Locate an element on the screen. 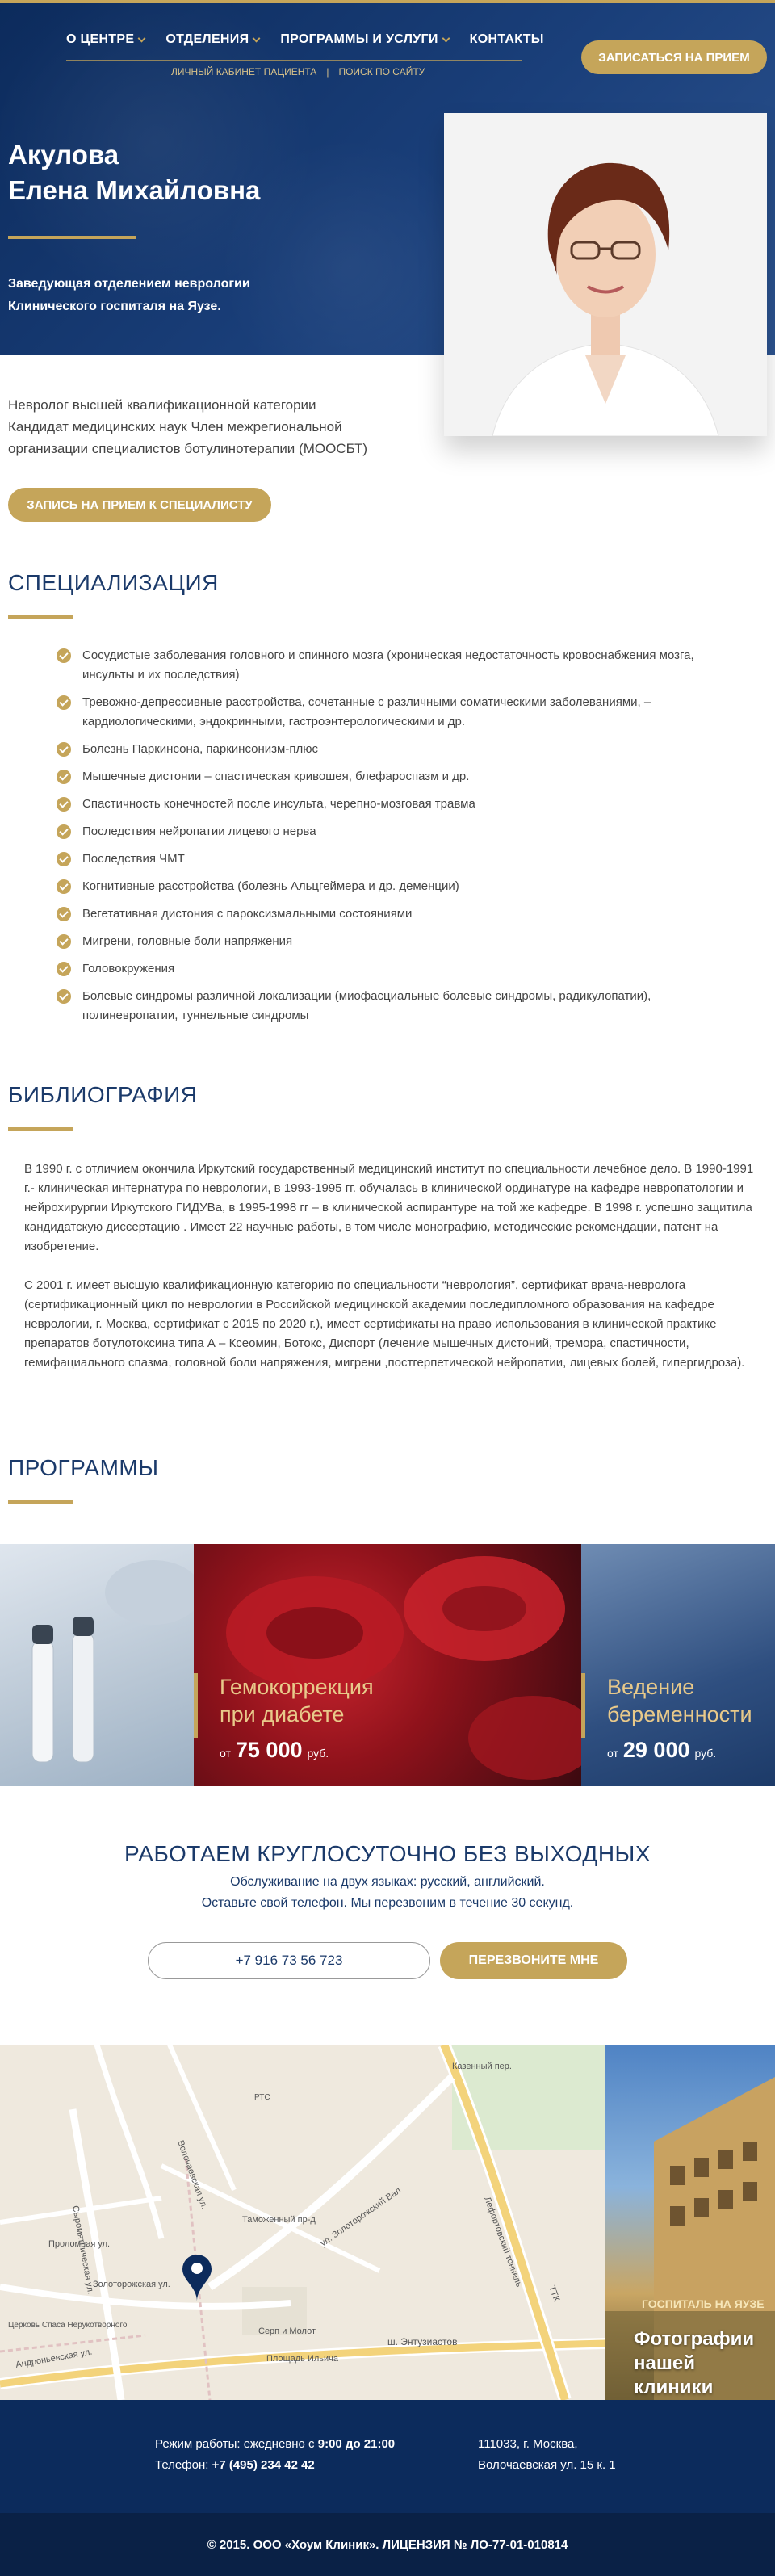 The width and height of the screenshot is (775, 2576). map-label: Золоторожская ул. is located at coordinates (131, 2284).